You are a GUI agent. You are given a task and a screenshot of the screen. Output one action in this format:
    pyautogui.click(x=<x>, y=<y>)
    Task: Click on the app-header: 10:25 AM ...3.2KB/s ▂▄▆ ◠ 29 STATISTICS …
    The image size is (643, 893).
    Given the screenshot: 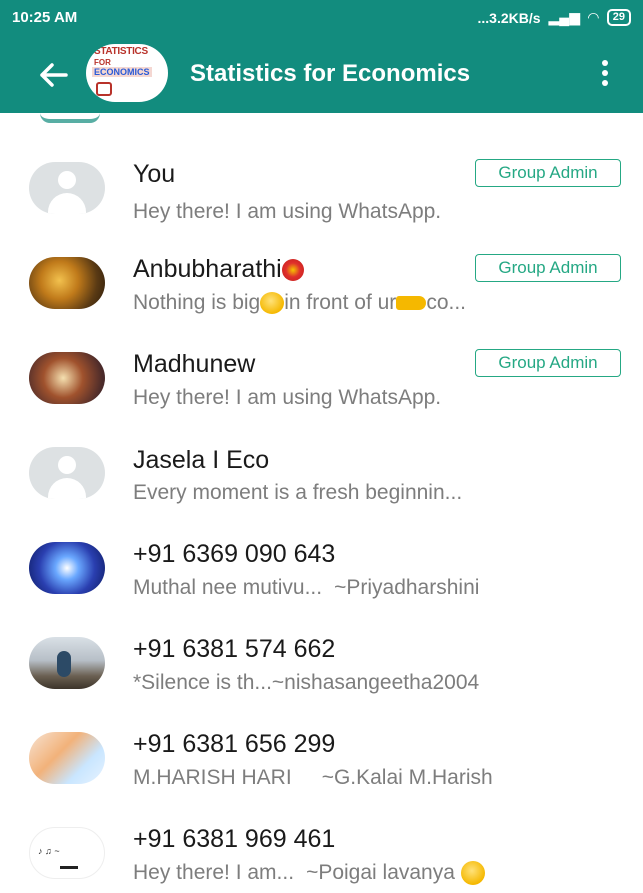 What is the action you would take?
    pyautogui.click(x=321, y=56)
    